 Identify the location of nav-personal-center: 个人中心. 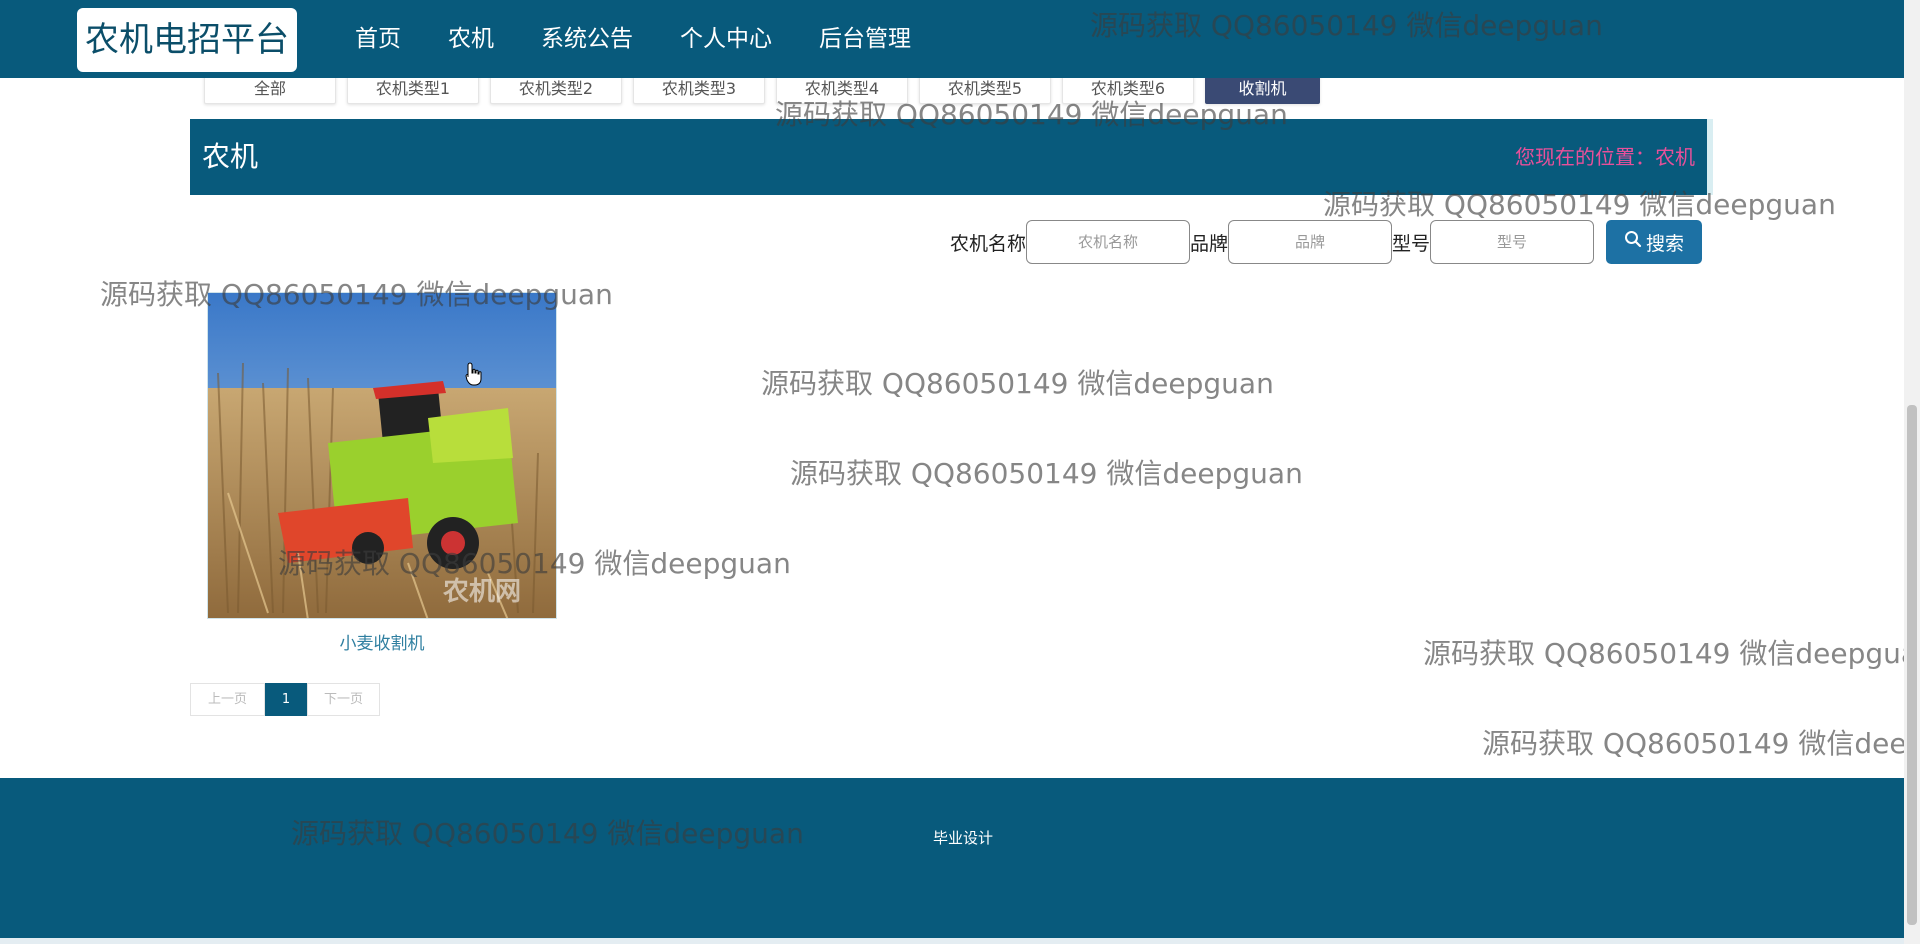
(726, 39).